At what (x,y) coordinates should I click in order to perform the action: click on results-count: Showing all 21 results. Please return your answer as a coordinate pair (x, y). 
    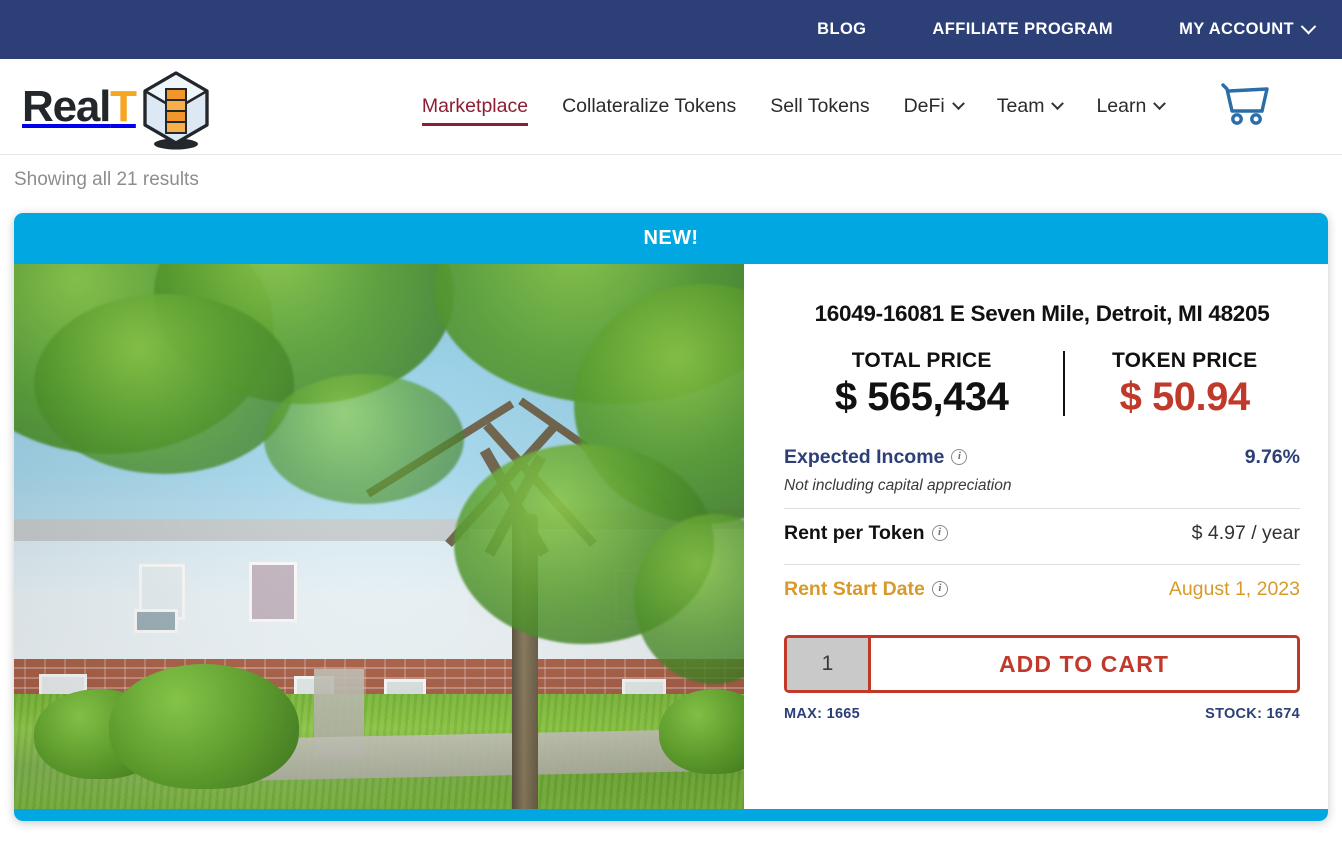
    Looking at the image, I should click on (671, 178).